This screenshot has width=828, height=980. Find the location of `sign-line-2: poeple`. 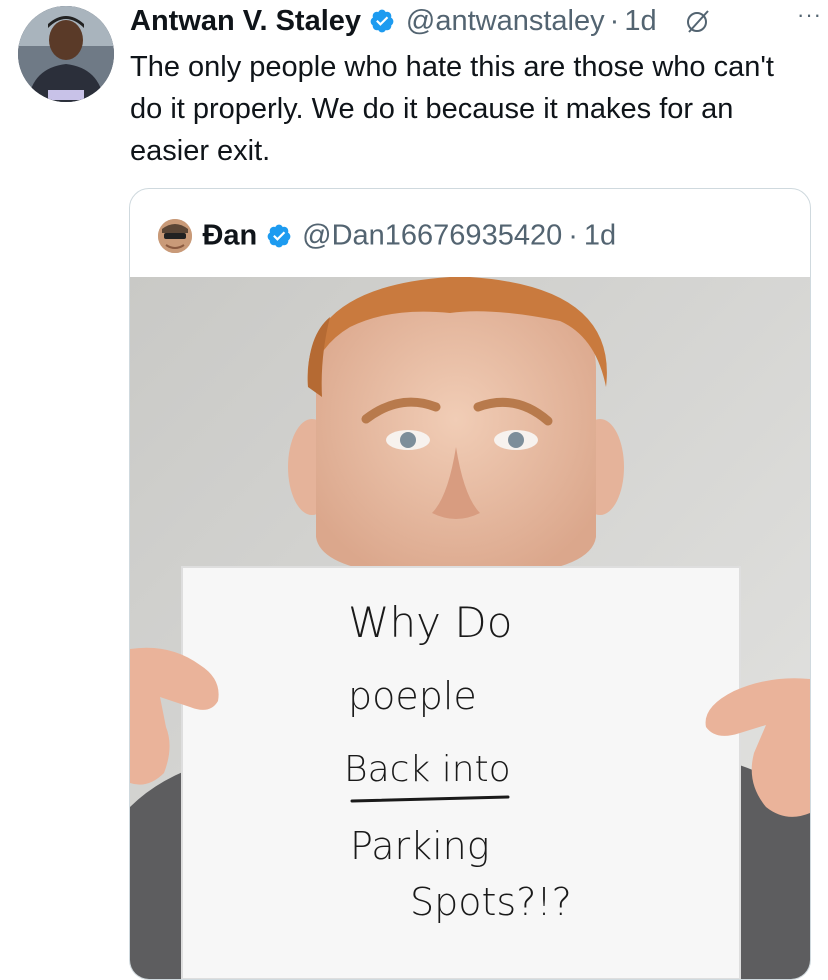

sign-line-2: poeple is located at coordinates (412, 696).